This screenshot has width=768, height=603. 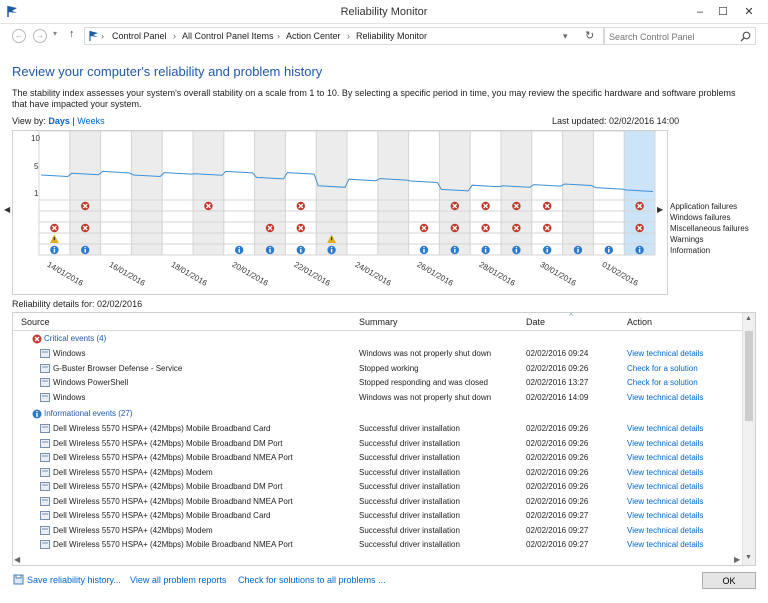 I want to click on h-scroll-left-icon: ◀, so click(x=17, y=559).